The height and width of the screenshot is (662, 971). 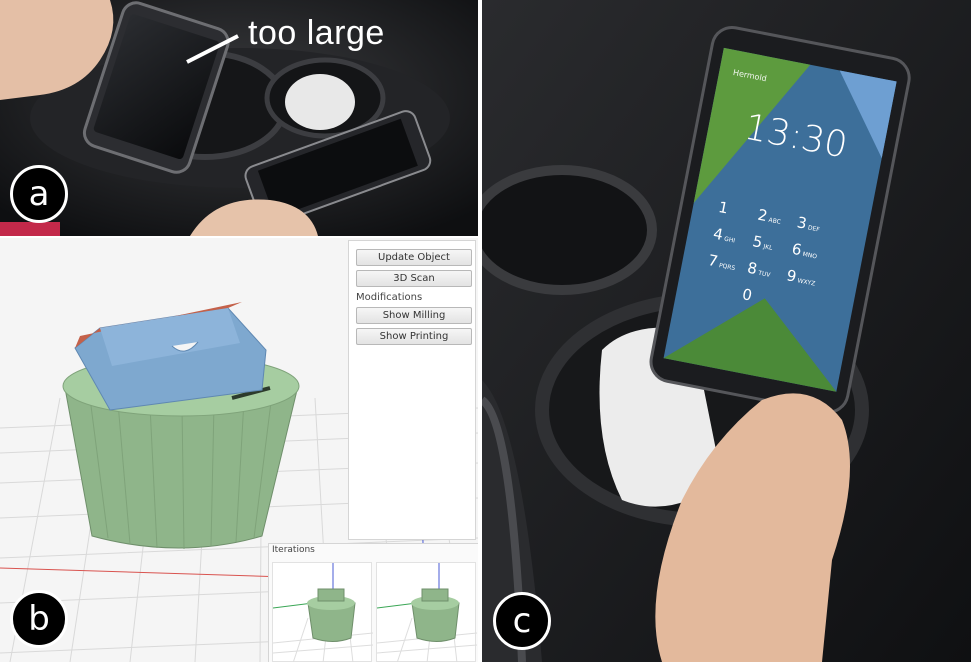 What do you see at coordinates (723, 208) in the screenshot?
I see `keypad-digit: 1` at bounding box center [723, 208].